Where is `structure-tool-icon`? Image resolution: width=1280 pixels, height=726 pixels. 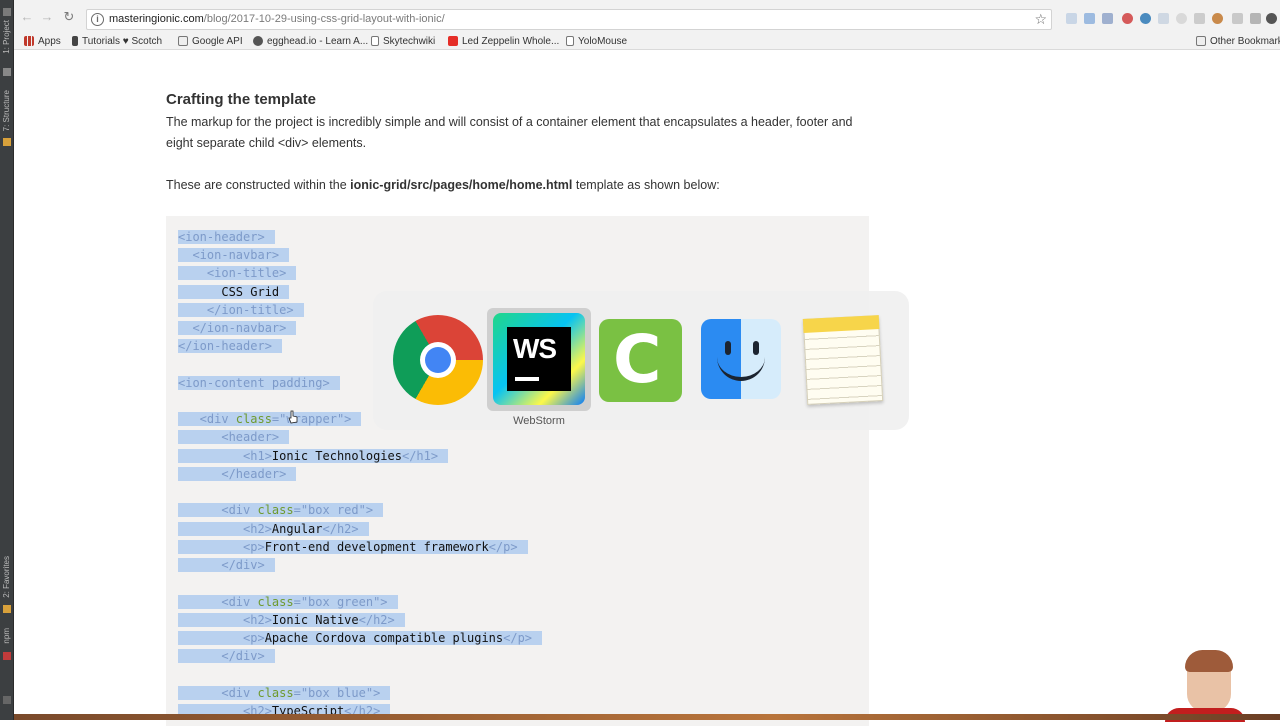 structure-tool-icon is located at coordinates (7, 72).